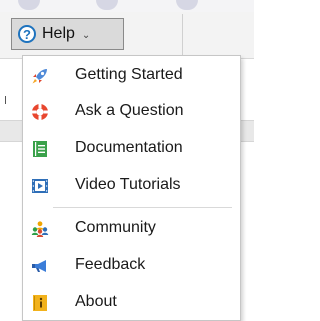 Image resolution: width=320 pixels, height=321 pixels. What do you see at coordinates (131, 303) in the screenshot?
I see `menu-item-about: About` at bounding box center [131, 303].